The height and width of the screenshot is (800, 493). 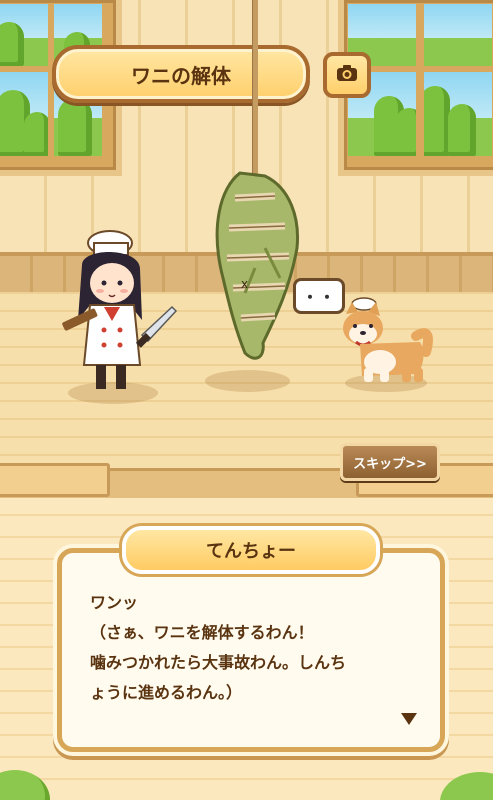 I want to click on crocodile-shadow, so click(x=247, y=381).